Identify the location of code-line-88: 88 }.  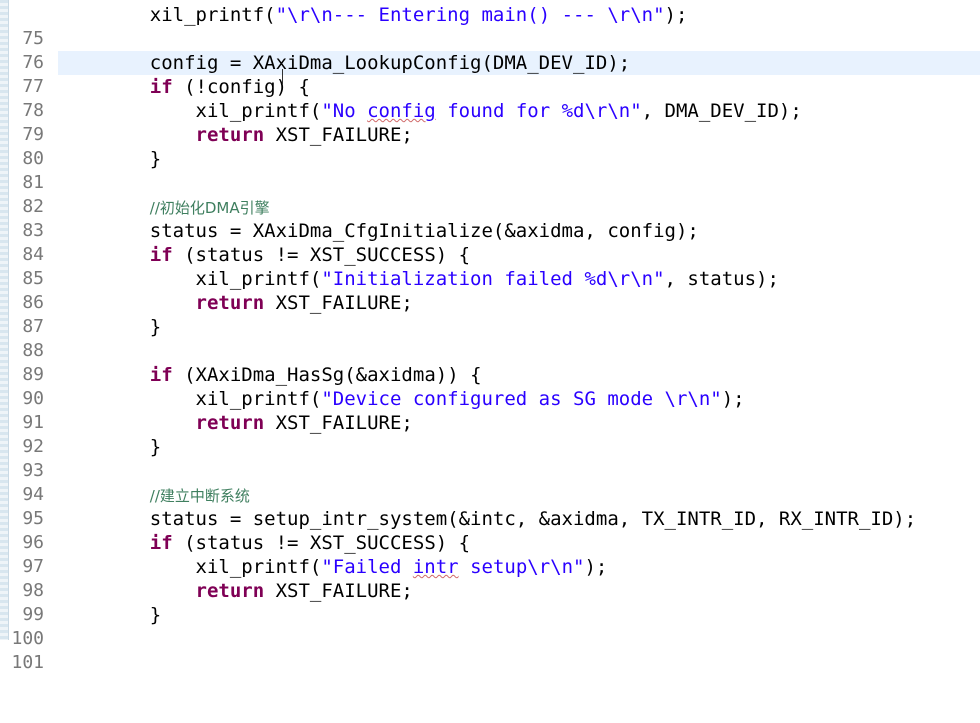
(494, 338).